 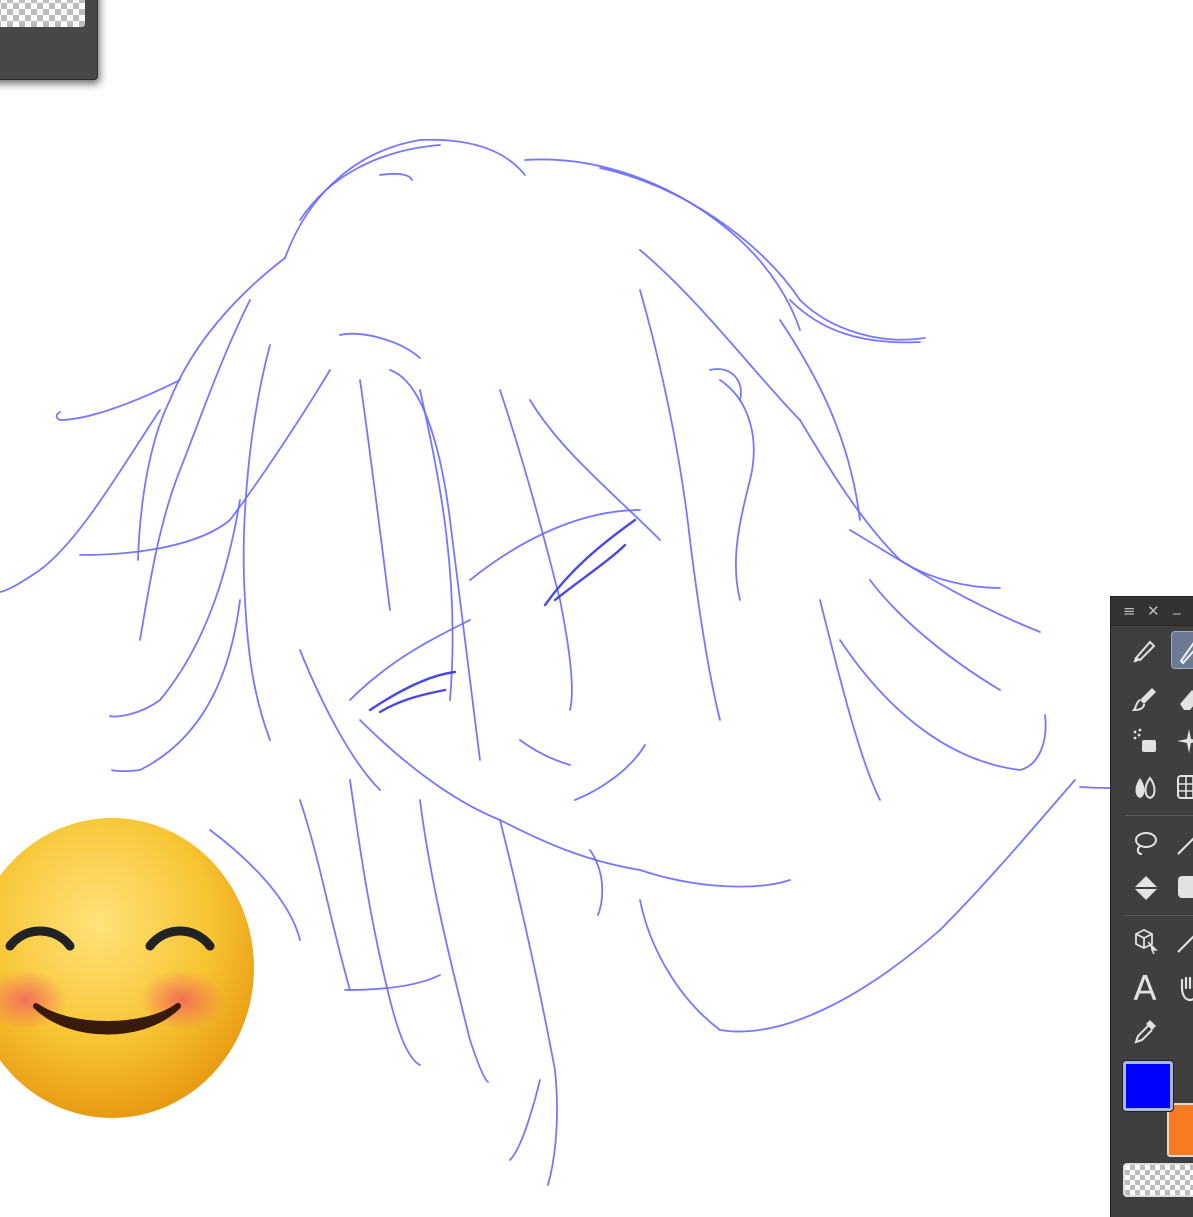 I want to click on gradient-icon, so click(x=1185, y=887).